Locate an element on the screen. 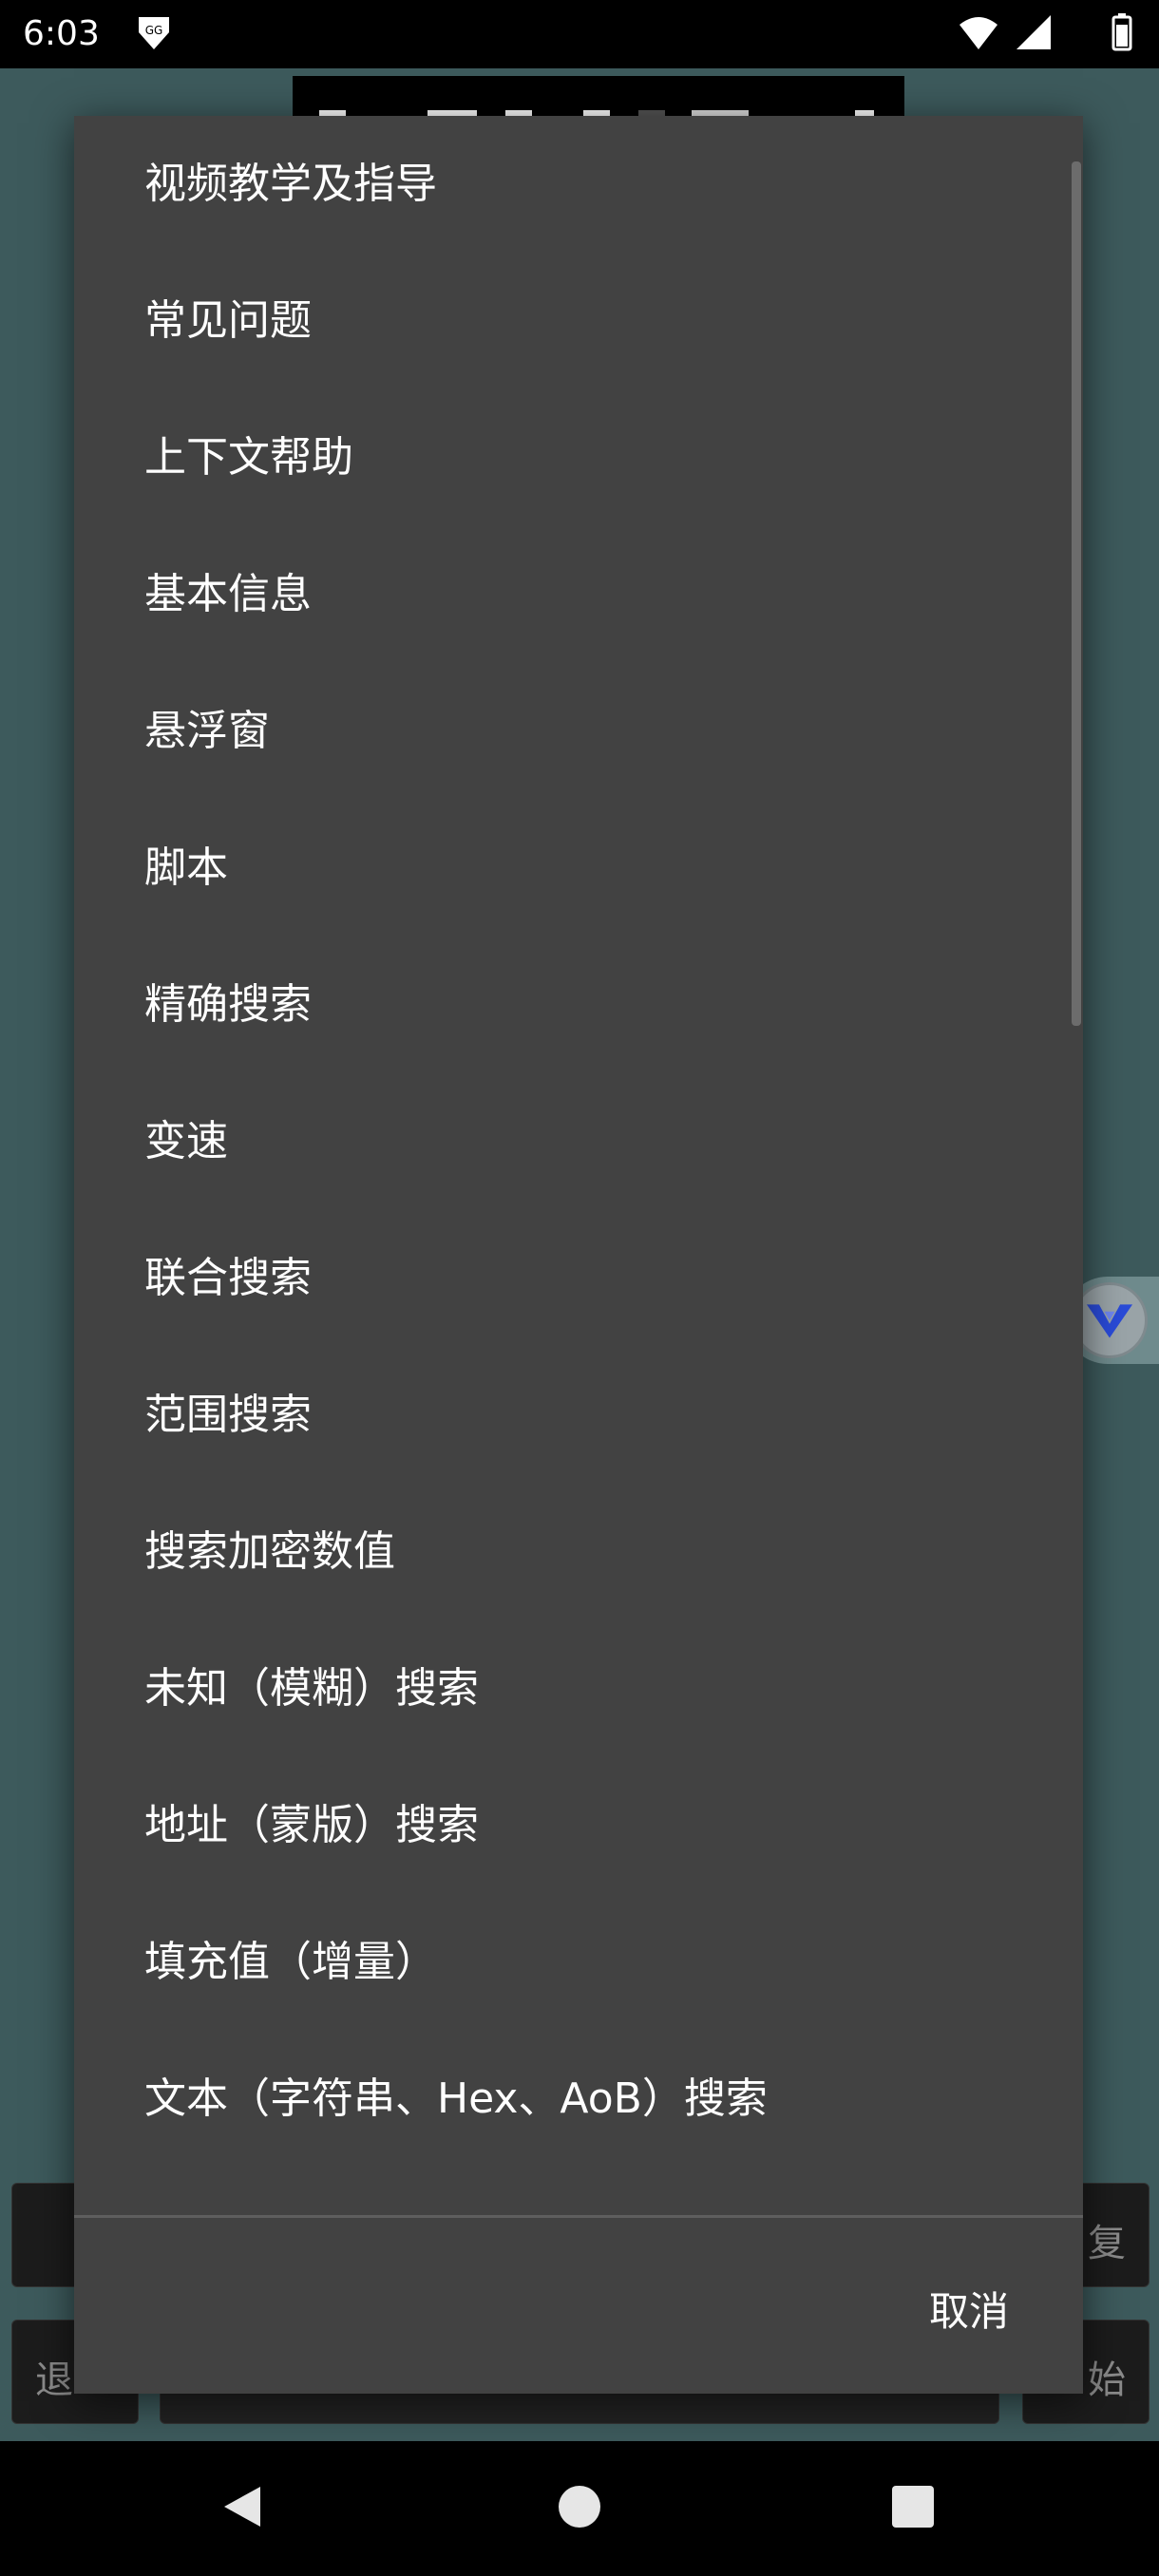 This screenshot has width=1159, height=2576. floating-button-inner is located at coordinates (1110, 1320).